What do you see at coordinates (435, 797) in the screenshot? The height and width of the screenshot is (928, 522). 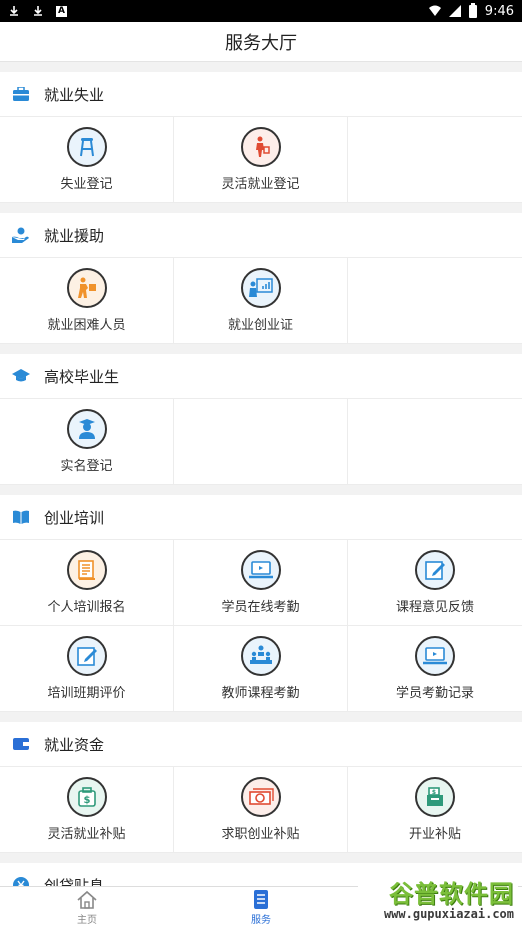 I see `cash-register-icon: $` at bounding box center [435, 797].